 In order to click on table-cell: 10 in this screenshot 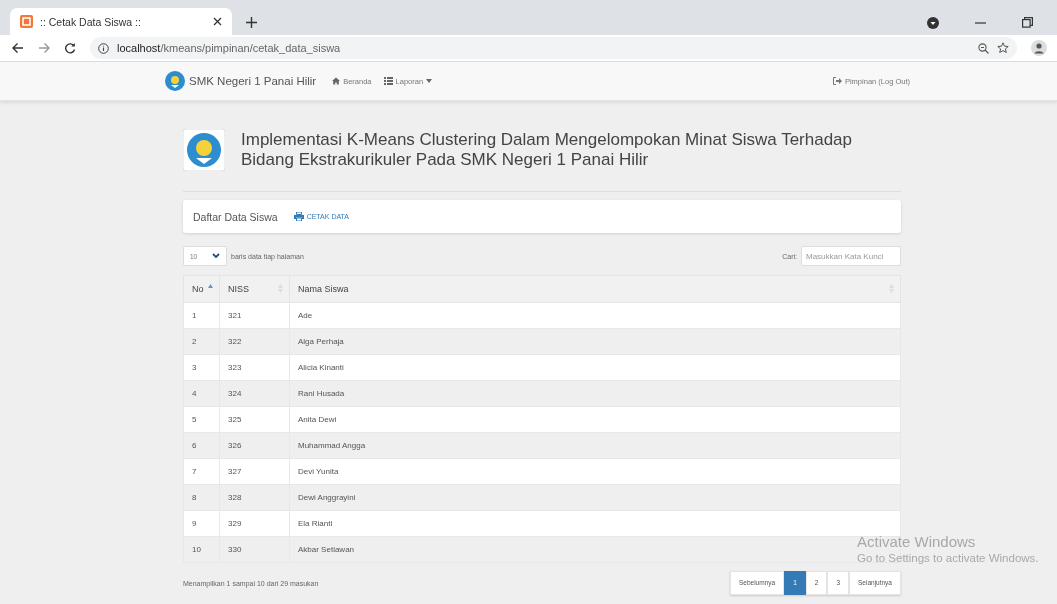, I will do `click(201, 549)`.